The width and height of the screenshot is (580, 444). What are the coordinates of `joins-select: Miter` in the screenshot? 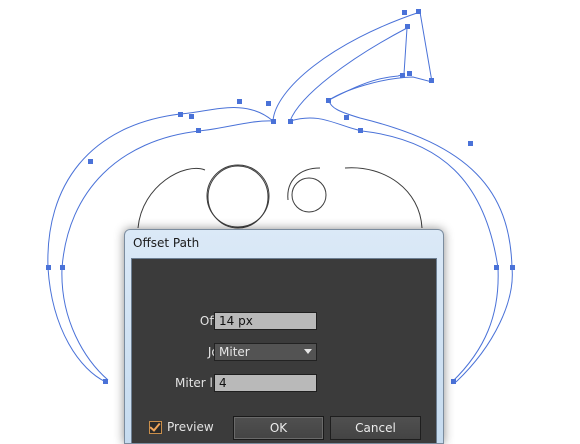 It's located at (265, 352).